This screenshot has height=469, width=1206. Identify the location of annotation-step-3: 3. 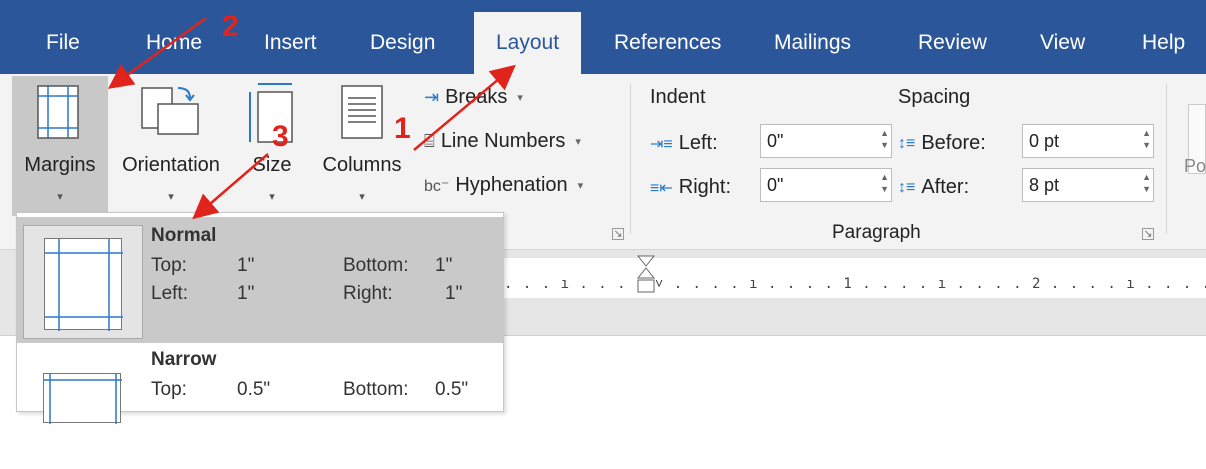
(280, 136).